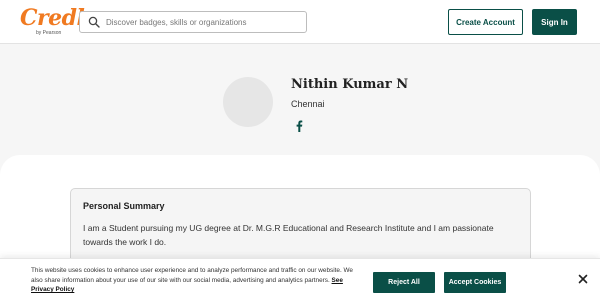  What do you see at coordinates (583, 279) in the screenshot?
I see `close-icon` at bounding box center [583, 279].